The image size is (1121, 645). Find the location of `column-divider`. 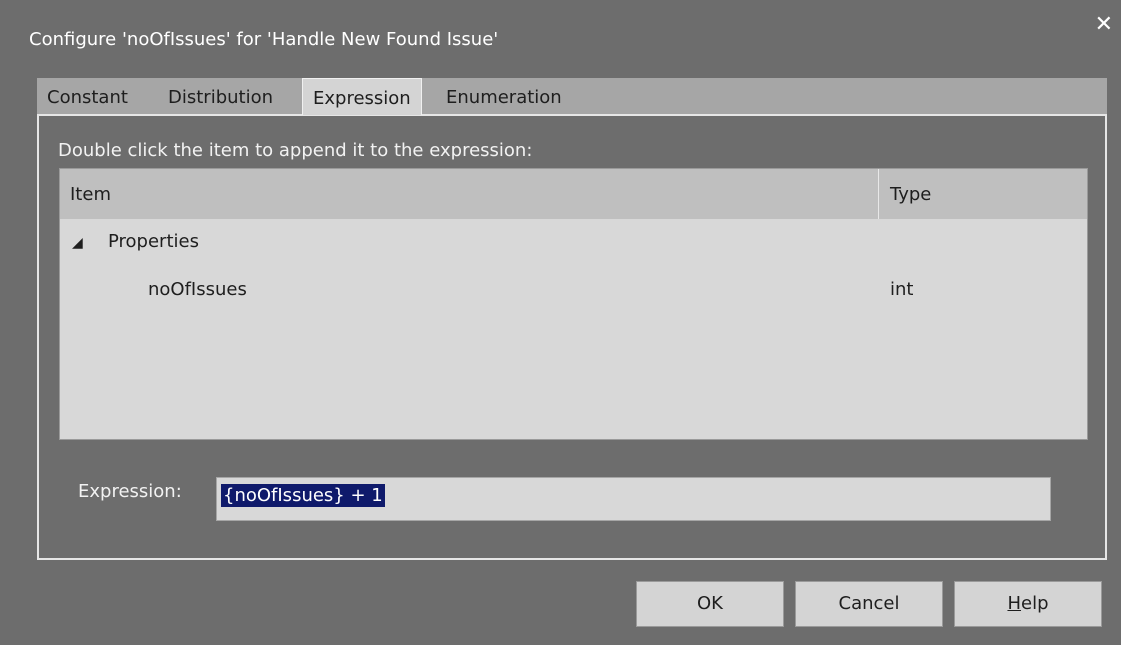

column-divider is located at coordinates (878, 194).